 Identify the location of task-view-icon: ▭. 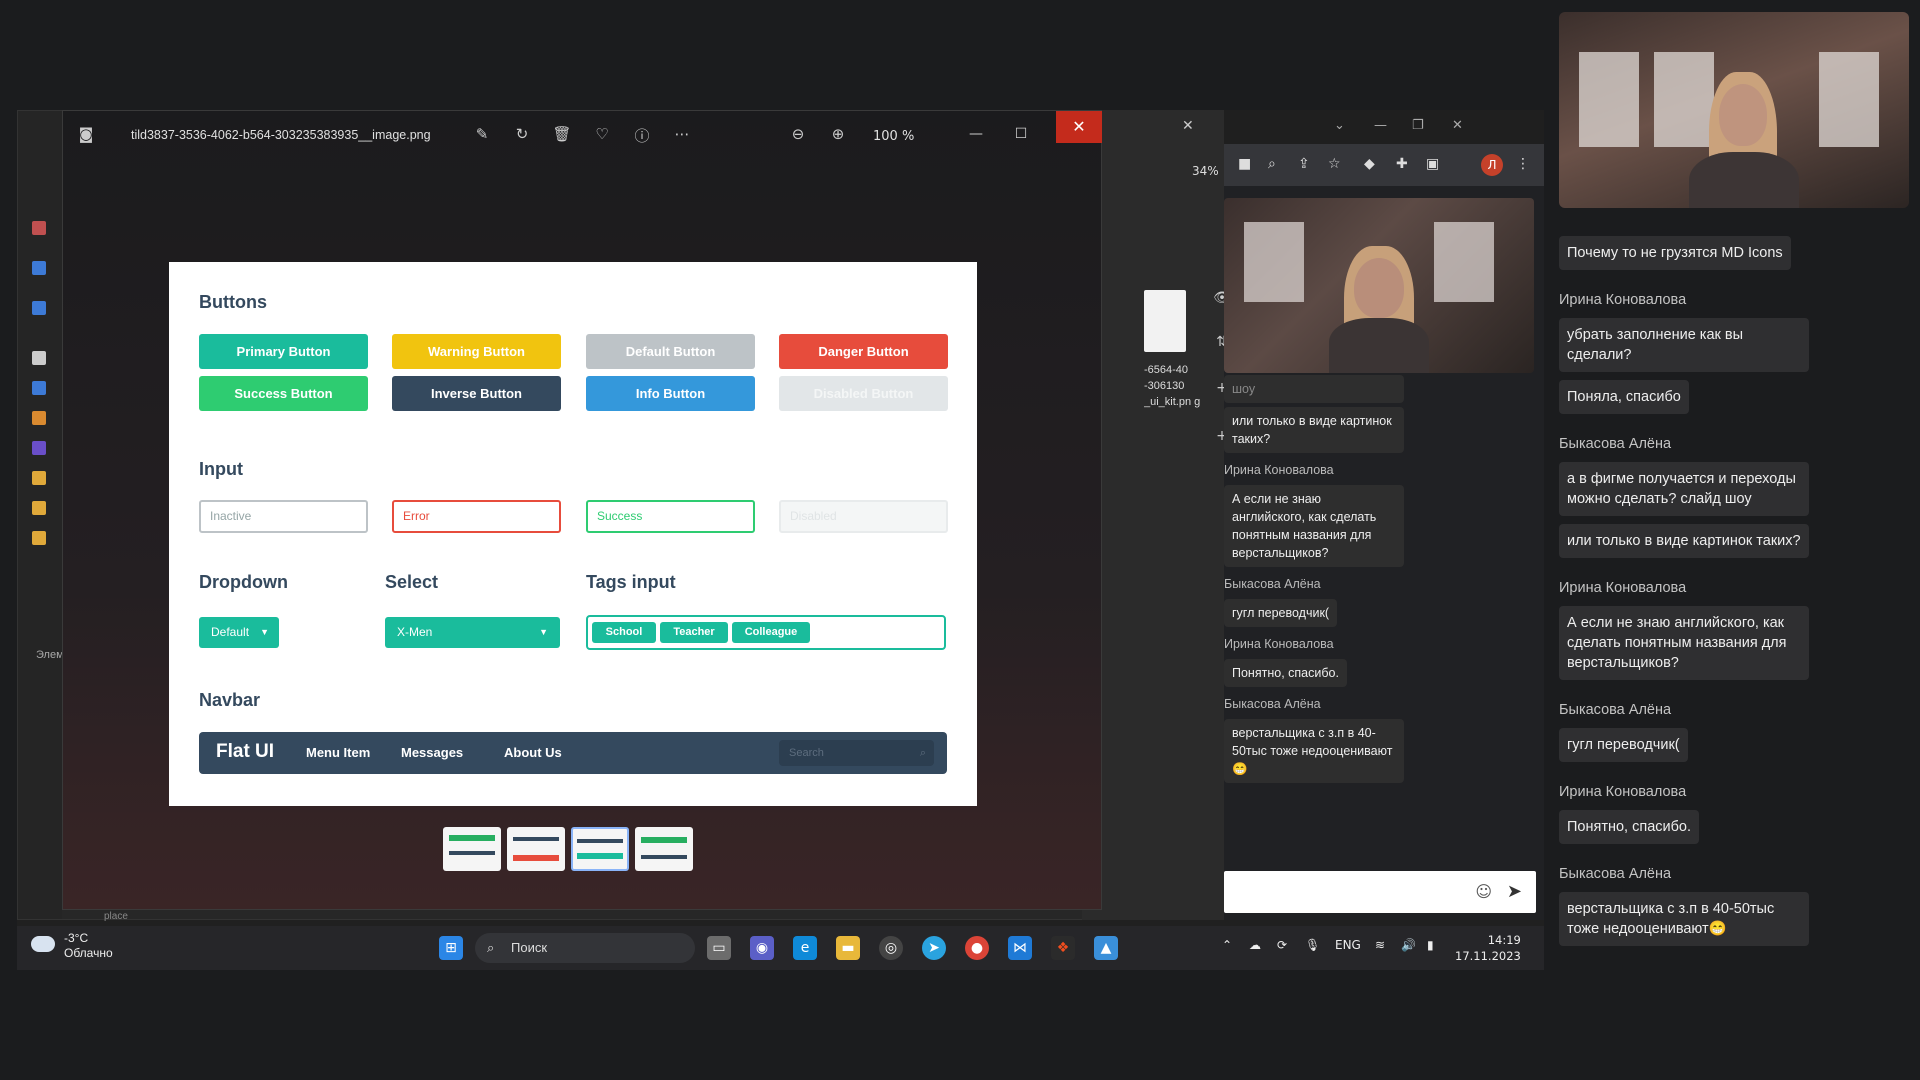
(719, 948).